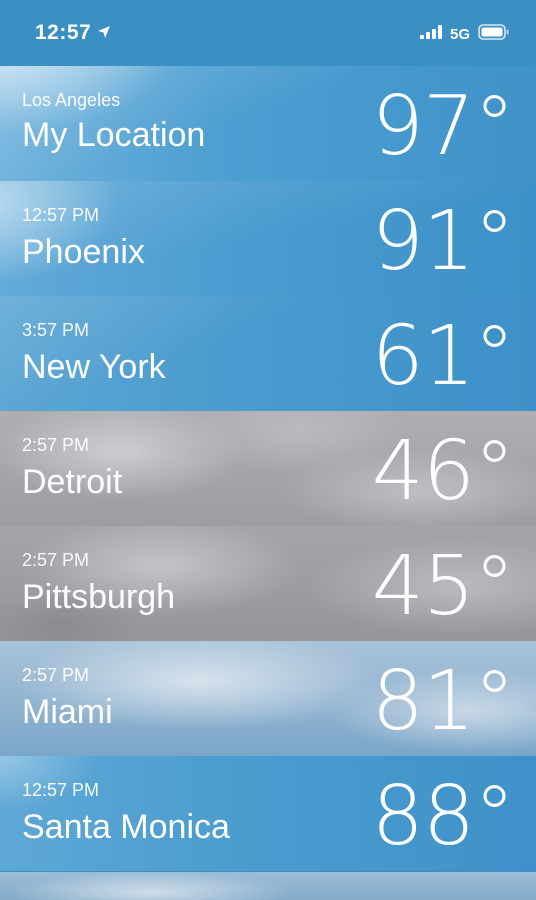 This screenshot has width=536, height=900. I want to click on location-name: Pittsburgh, so click(99, 597).